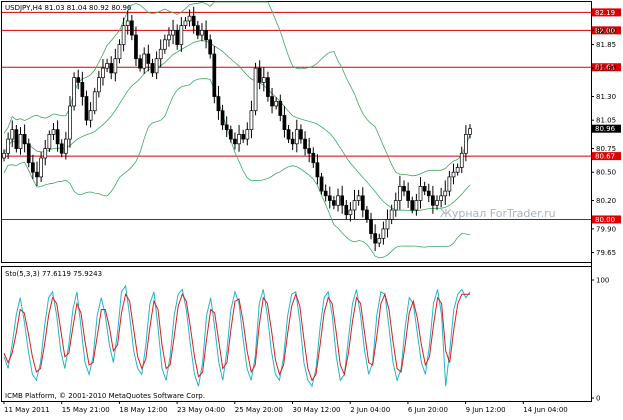  What do you see at coordinates (86, 410) in the screenshot?
I see `time-tick-label: 15 May 21:00` at bounding box center [86, 410].